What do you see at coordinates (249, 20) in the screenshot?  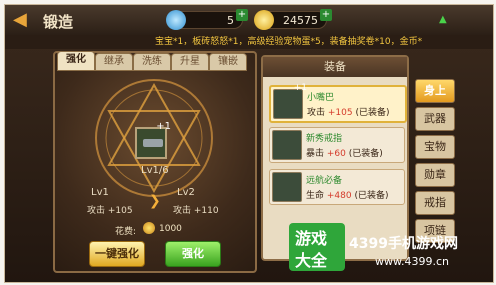 I see `top-bar: ◀ 锻造 5 + 24575 + ▲` at bounding box center [249, 20].